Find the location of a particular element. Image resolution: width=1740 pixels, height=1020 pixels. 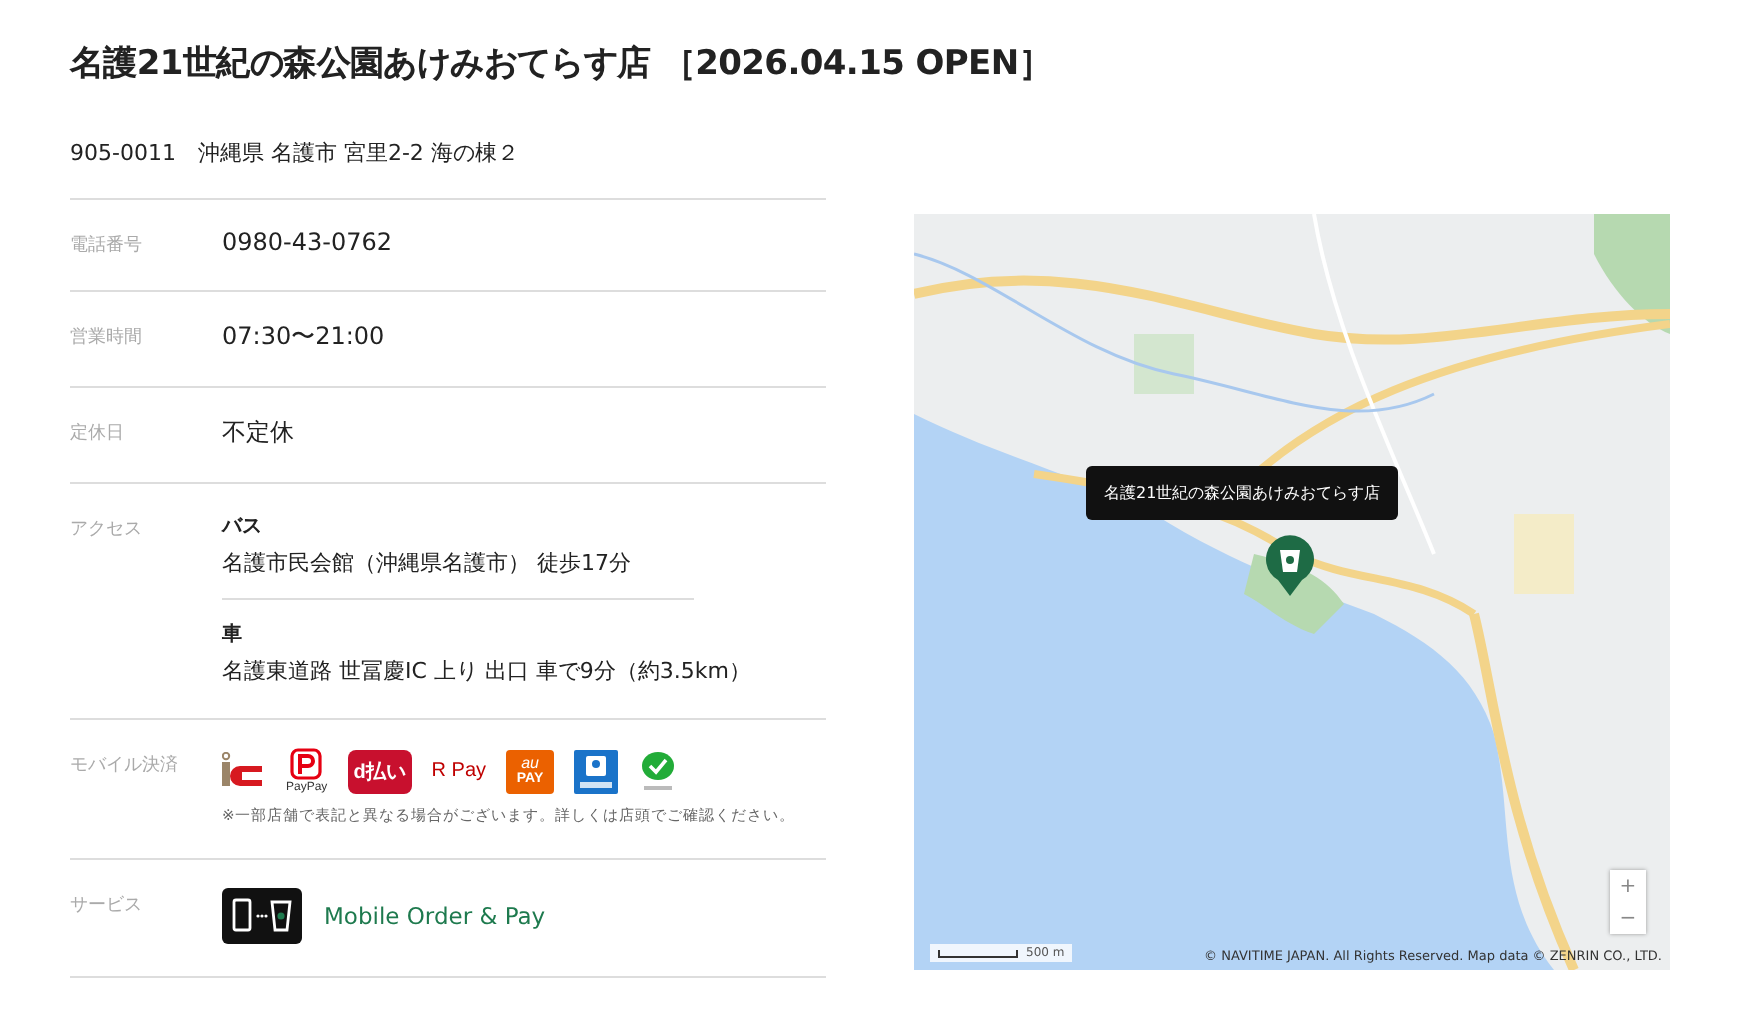

info-value: 0980-43-0762 is located at coordinates (307, 243).